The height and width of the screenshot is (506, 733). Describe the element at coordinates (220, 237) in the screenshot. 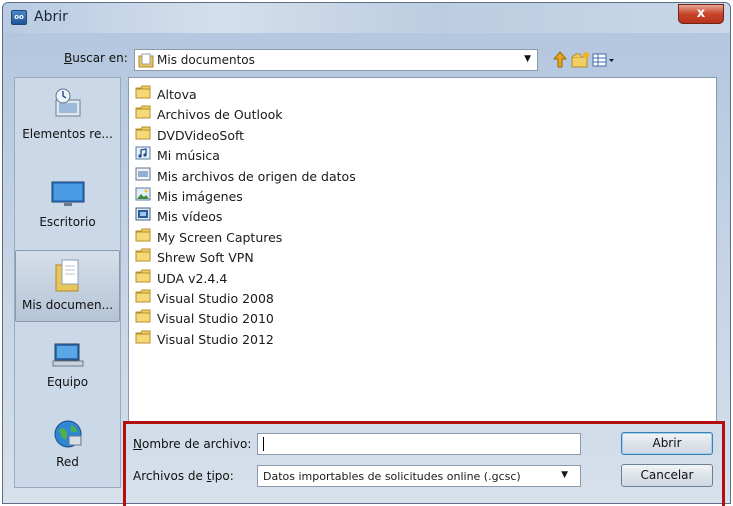

I see `file-name: My Screen Captures` at that location.